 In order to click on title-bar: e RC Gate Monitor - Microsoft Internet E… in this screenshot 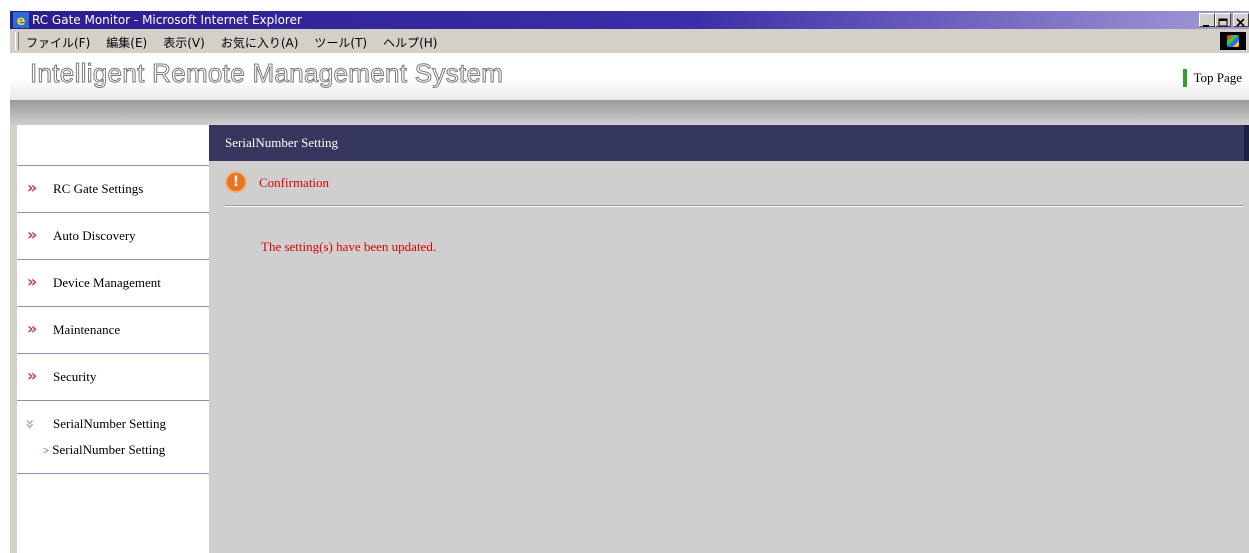, I will do `click(629, 20)`.